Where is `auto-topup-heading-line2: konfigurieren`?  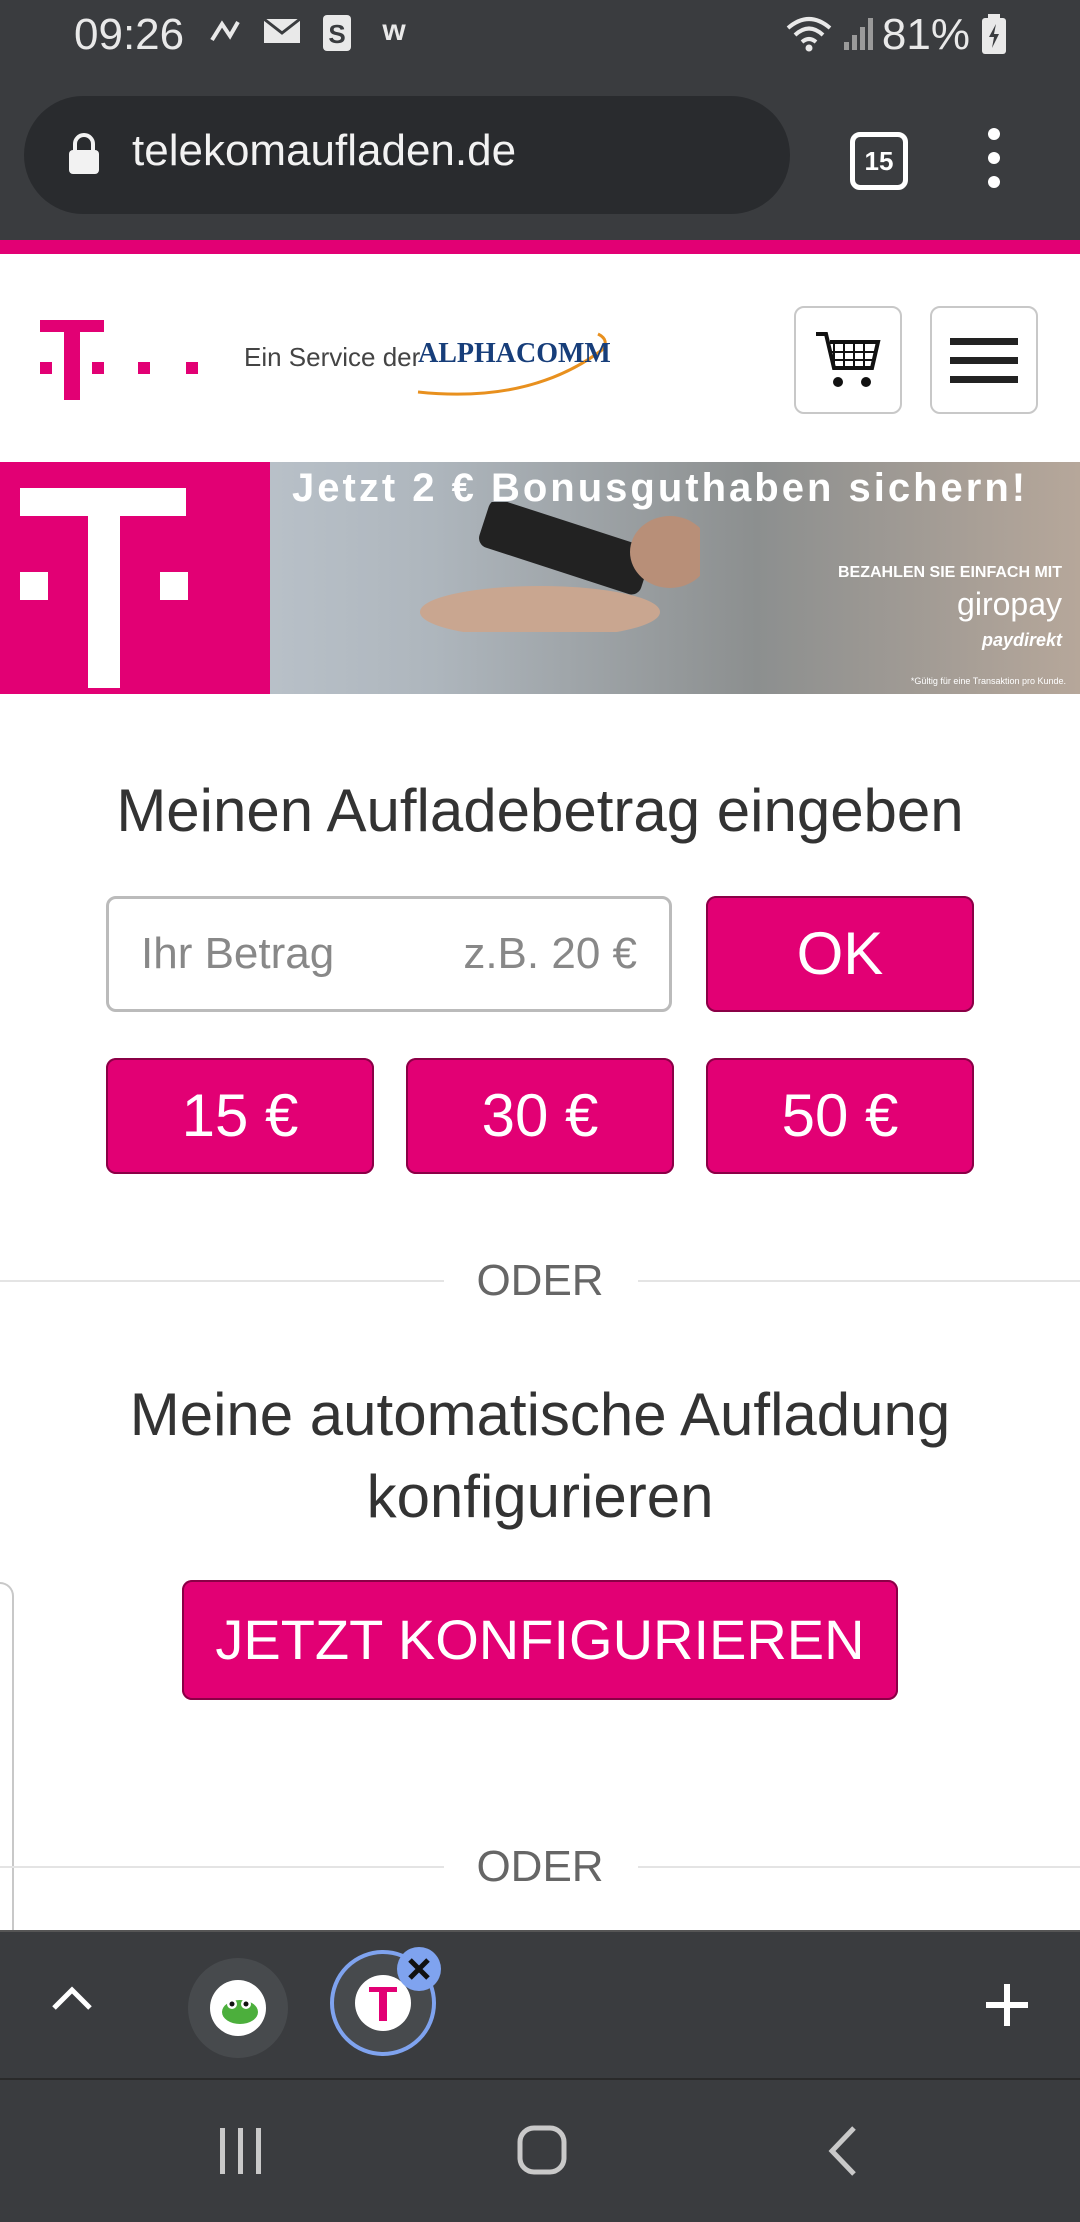 auto-topup-heading-line2: konfigurieren is located at coordinates (540, 1496).